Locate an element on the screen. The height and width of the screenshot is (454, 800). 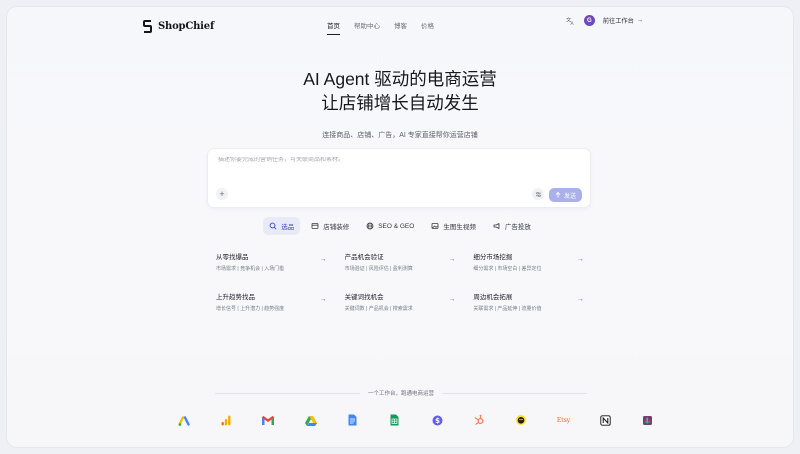
plus-icon: + is located at coordinates (222, 193).